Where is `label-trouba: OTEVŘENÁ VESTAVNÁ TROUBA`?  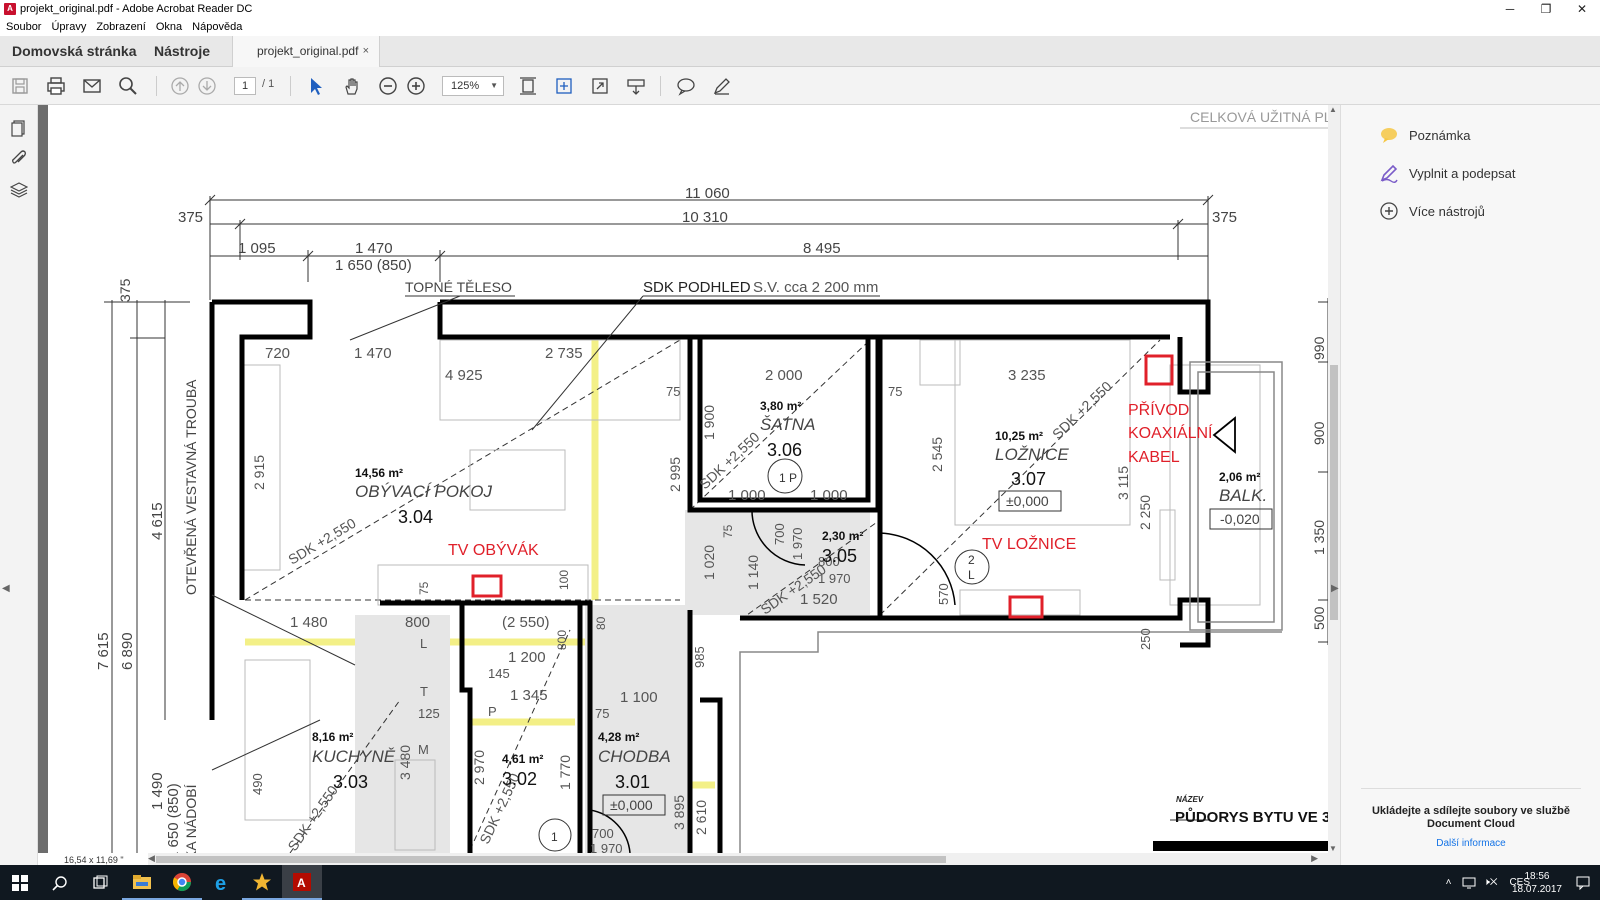 label-trouba: OTEVŘENÁ VESTAVNÁ TROUBA is located at coordinates (191, 487).